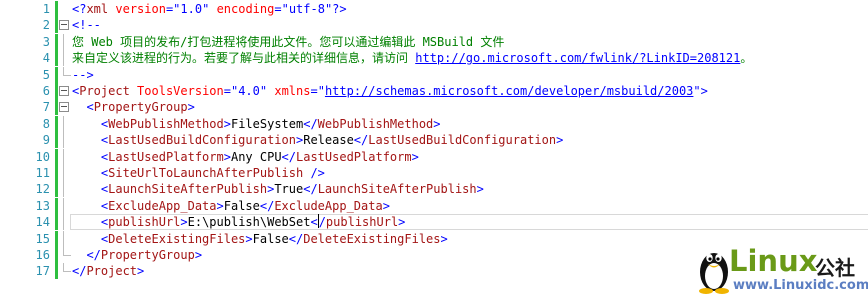 This screenshot has width=868, height=296. I want to click on line-number: 7, so click(46, 107).